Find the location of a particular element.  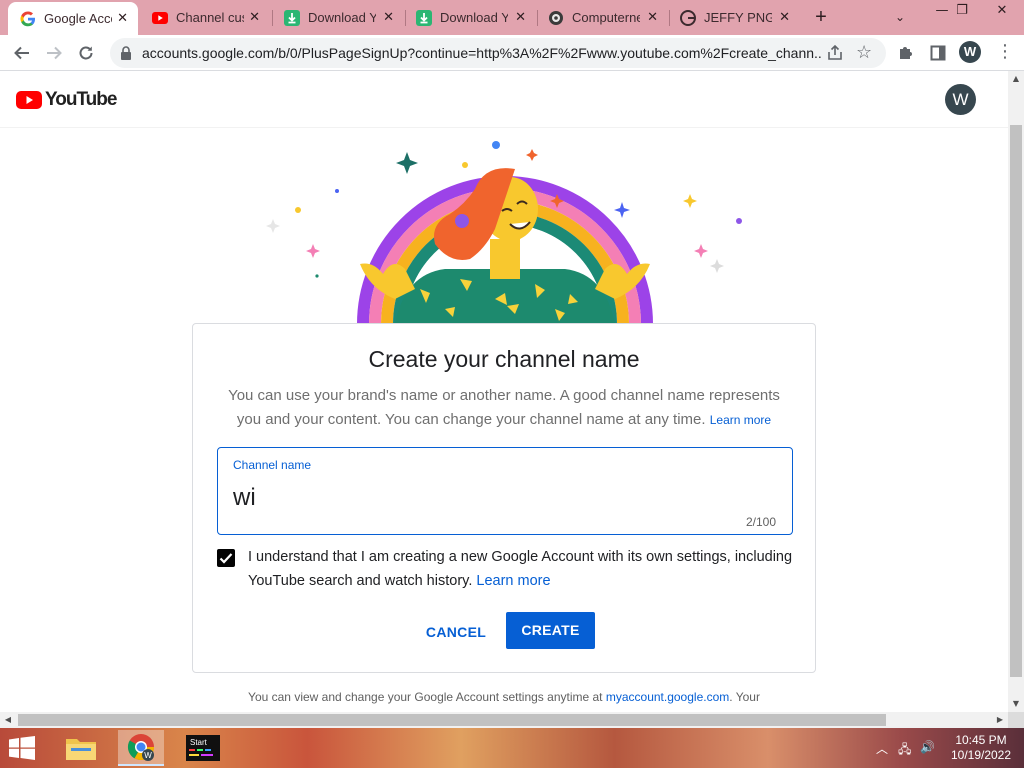

checkmark-icon is located at coordinates (226, 558).